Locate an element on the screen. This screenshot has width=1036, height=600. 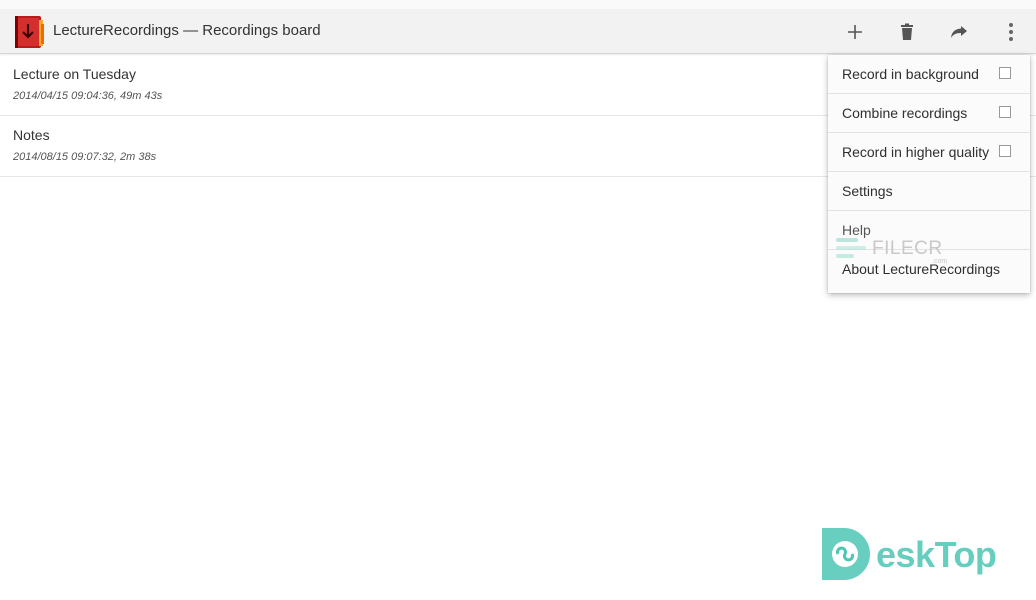
app-title: LectureRecordings — Recordings board is located at coordinates (187, 30).